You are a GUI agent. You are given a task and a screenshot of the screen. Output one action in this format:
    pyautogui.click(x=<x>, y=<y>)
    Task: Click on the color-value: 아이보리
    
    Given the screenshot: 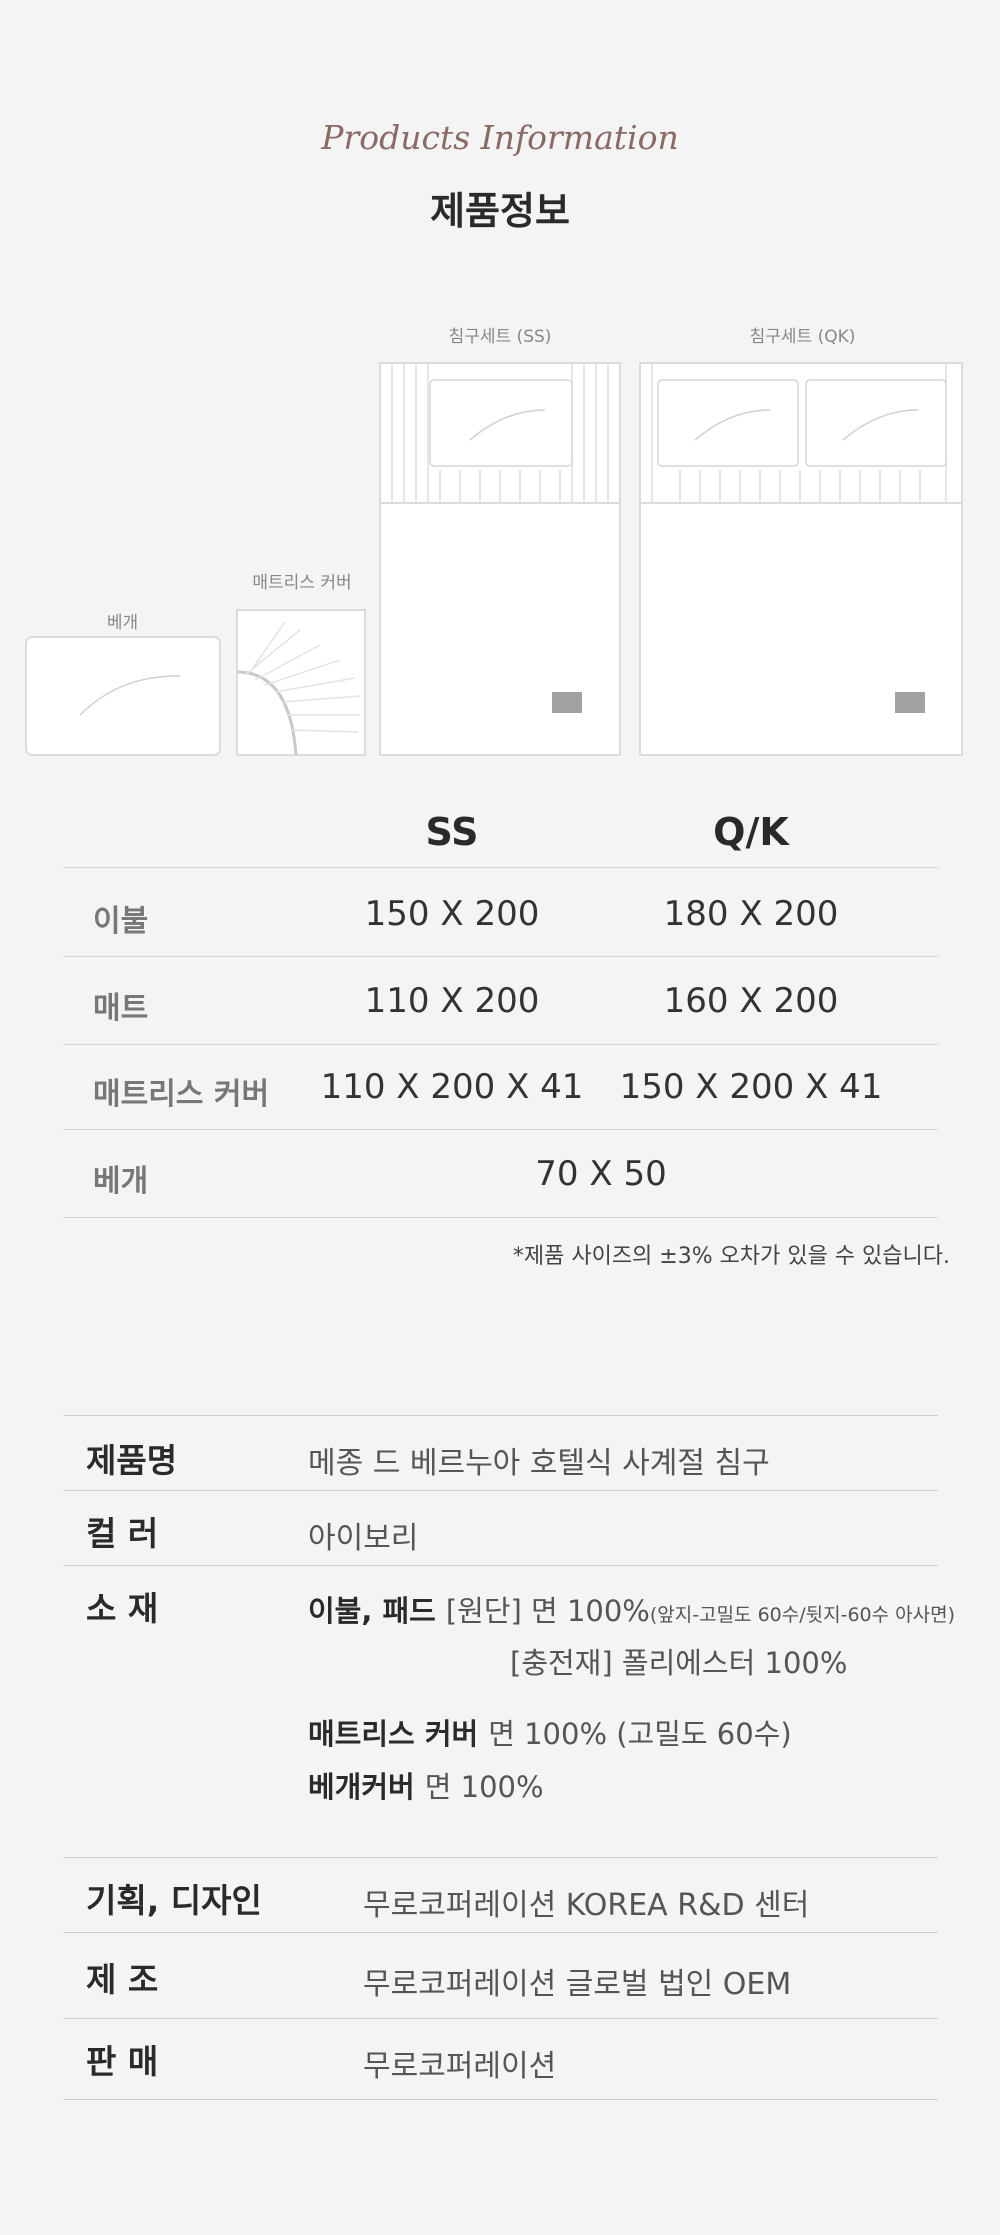 What is the action you would take?
    pyautogui.click(x=363, y=1538)
    